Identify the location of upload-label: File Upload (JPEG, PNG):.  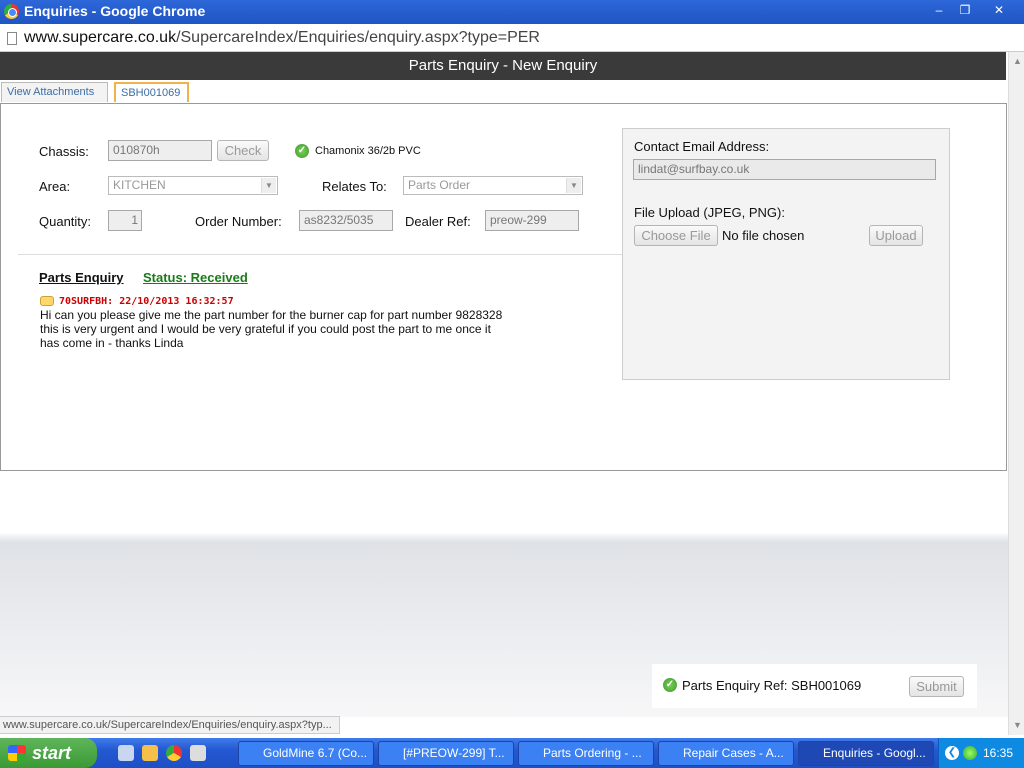
(709, 212).